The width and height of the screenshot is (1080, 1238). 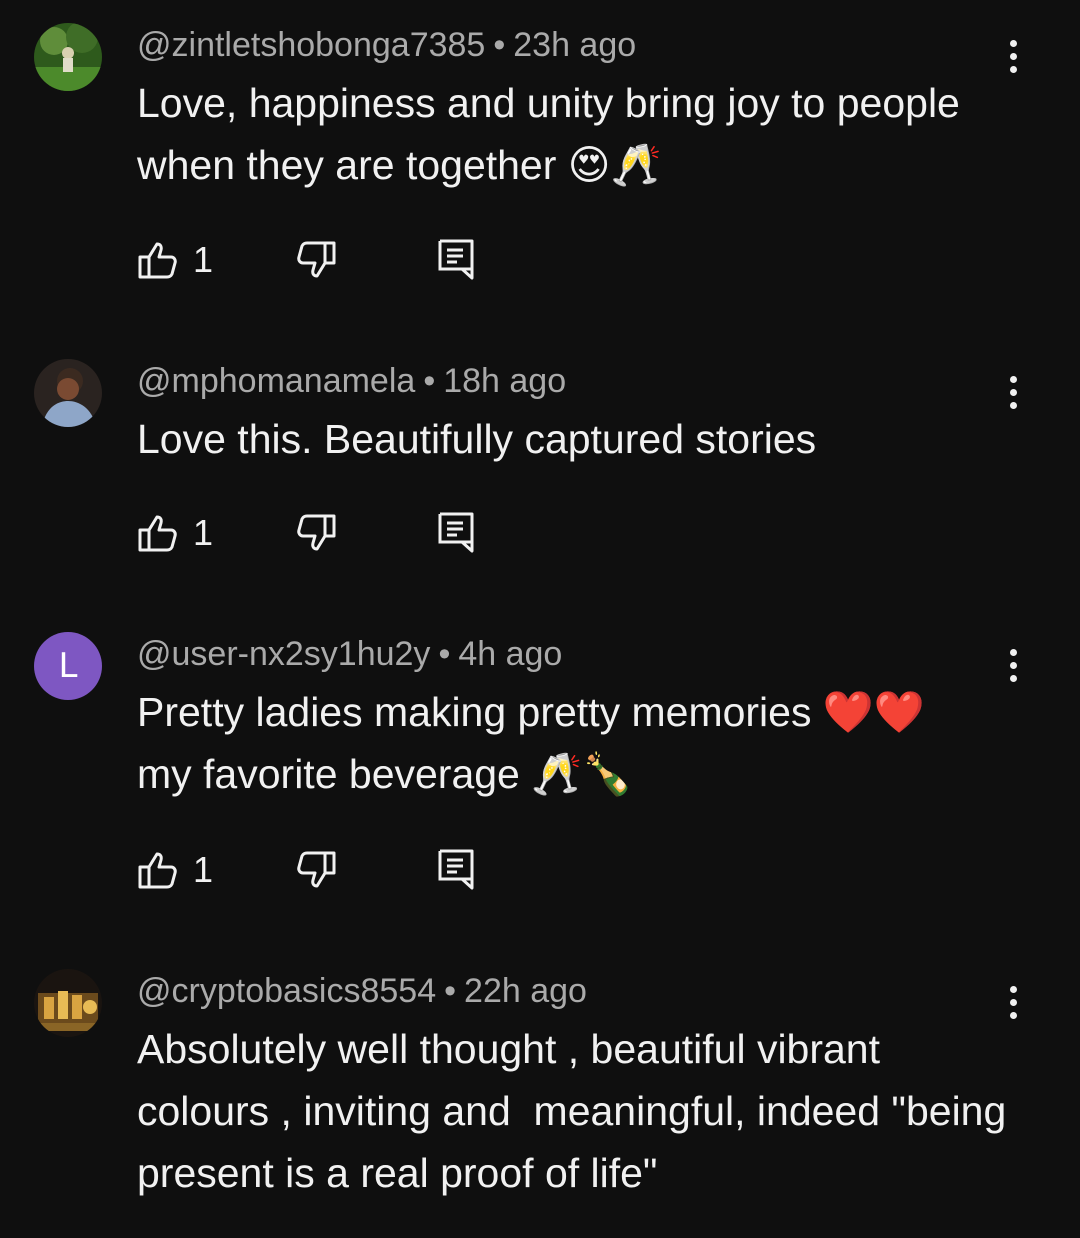 What do you see at coordinates (575, 45) in the screenshot?
I see `comment-time: 23h ago` at bounding box center [575, 45].